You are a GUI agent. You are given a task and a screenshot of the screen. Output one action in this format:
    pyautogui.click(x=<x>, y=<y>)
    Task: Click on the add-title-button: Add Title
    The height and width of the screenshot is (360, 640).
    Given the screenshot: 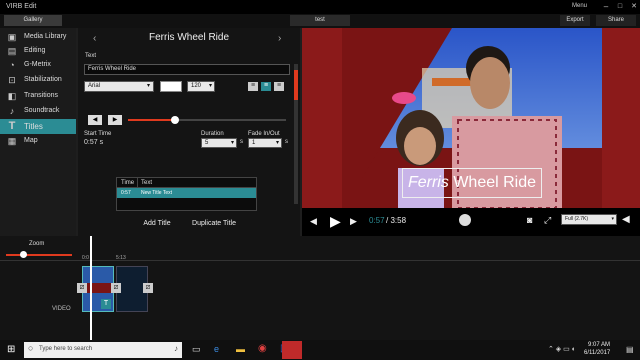 What is the action you would take?
    pyautogui.click(x=157, y=224)
    